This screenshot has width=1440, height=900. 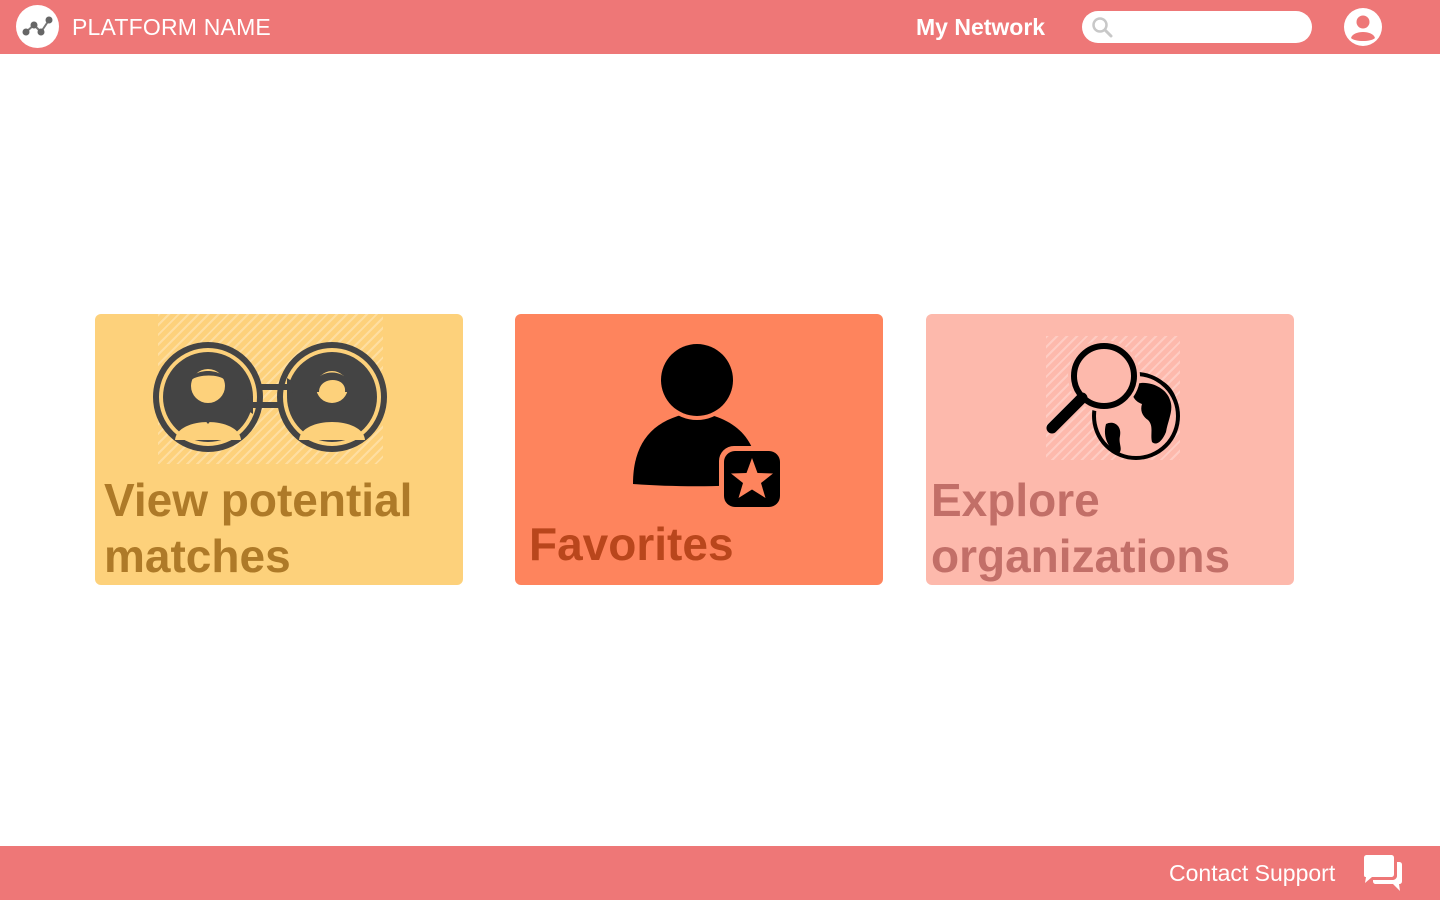 What do you see at coordinates (1081, 528) in the screenshot?
I see `card-label-explore: Explore organizations` at bounding box center [1081, 528].